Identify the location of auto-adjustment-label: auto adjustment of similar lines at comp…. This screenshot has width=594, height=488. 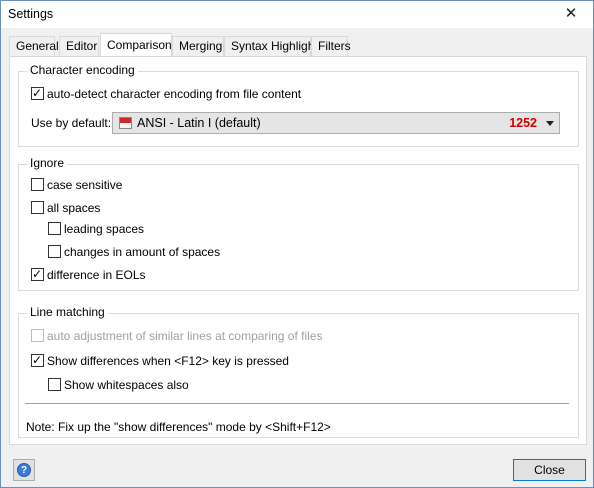
(185, 336).